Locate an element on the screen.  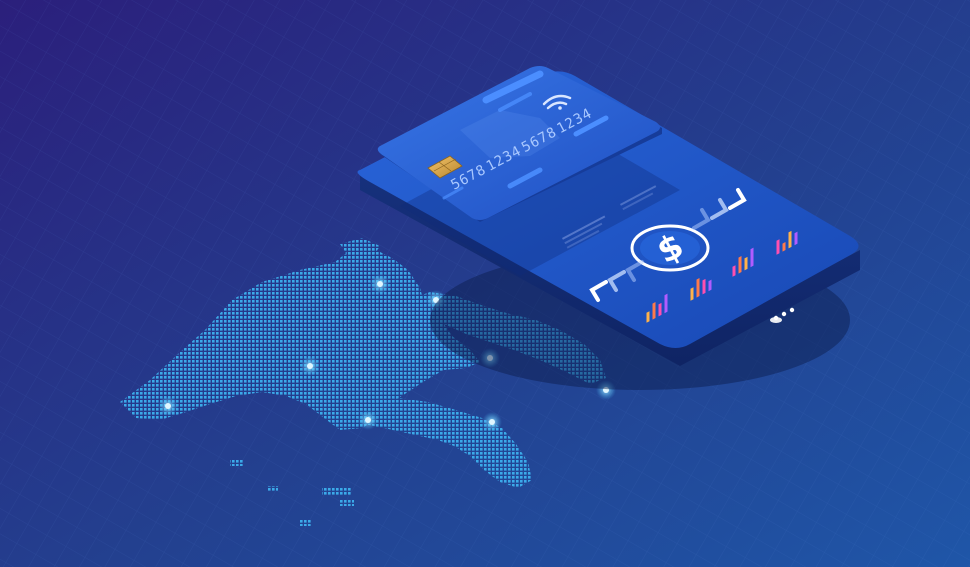
dollar-icon: $ is located at coordinates (670, 248).